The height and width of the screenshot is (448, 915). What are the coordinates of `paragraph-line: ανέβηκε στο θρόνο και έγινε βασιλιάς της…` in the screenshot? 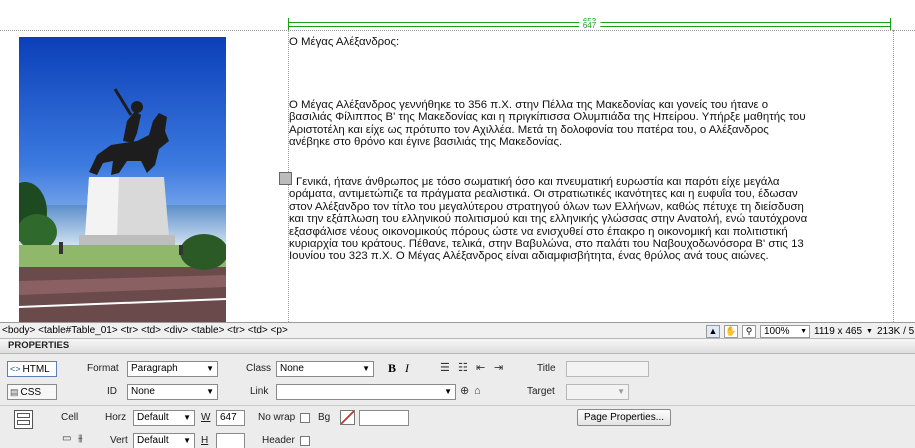 It's located at (426, 142).